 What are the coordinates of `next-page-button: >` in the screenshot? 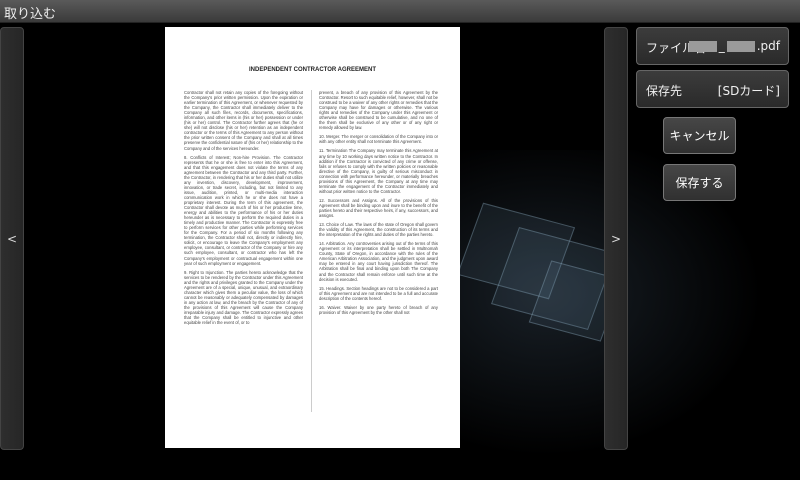 It's located at (616, 238).